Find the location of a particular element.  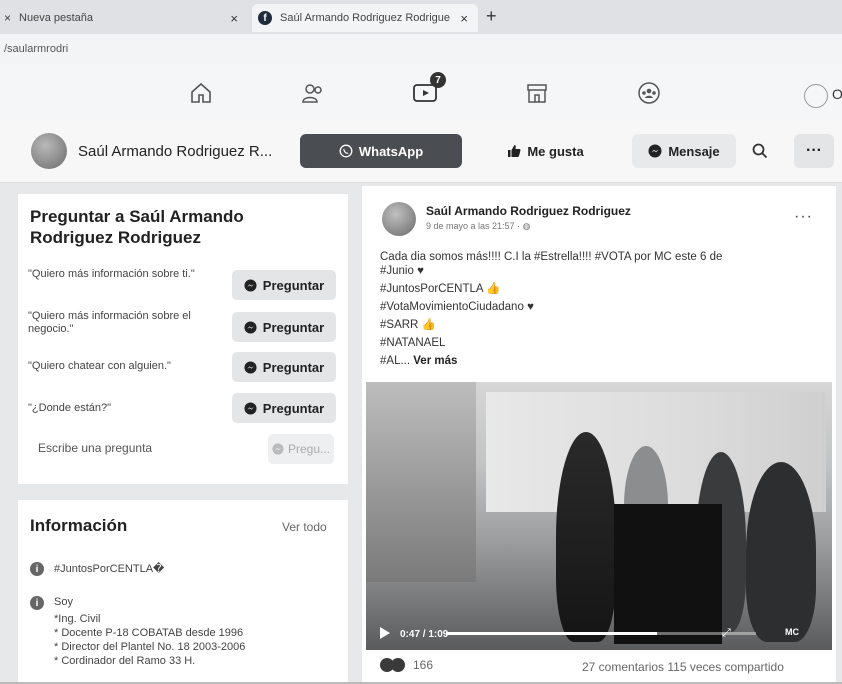

whatsapp-button: WhatsApp is located at coordinates (381, 151).